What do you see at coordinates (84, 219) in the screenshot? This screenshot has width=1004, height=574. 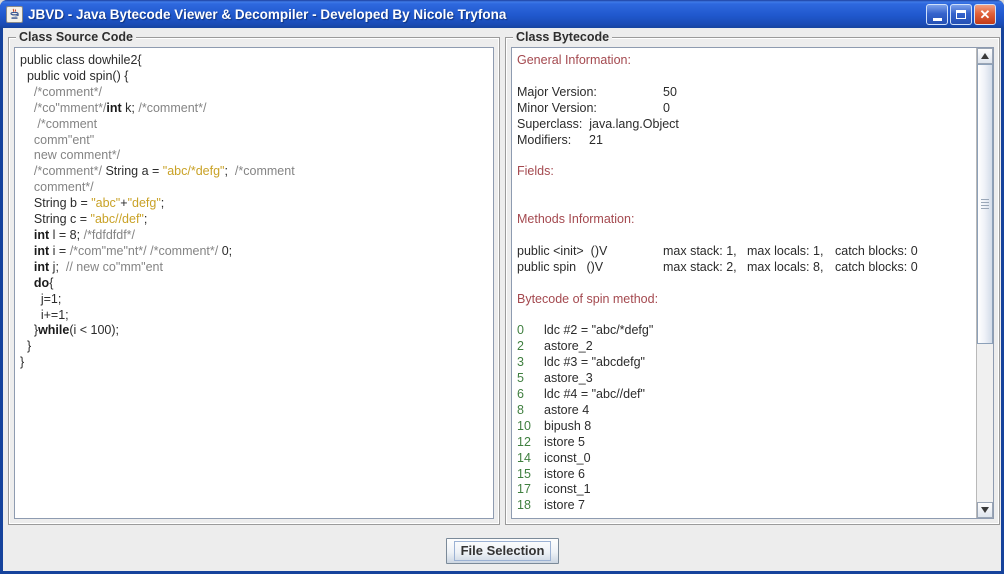 I see `text-line: String c = "abc//def";` at bounding box center [84, 219].